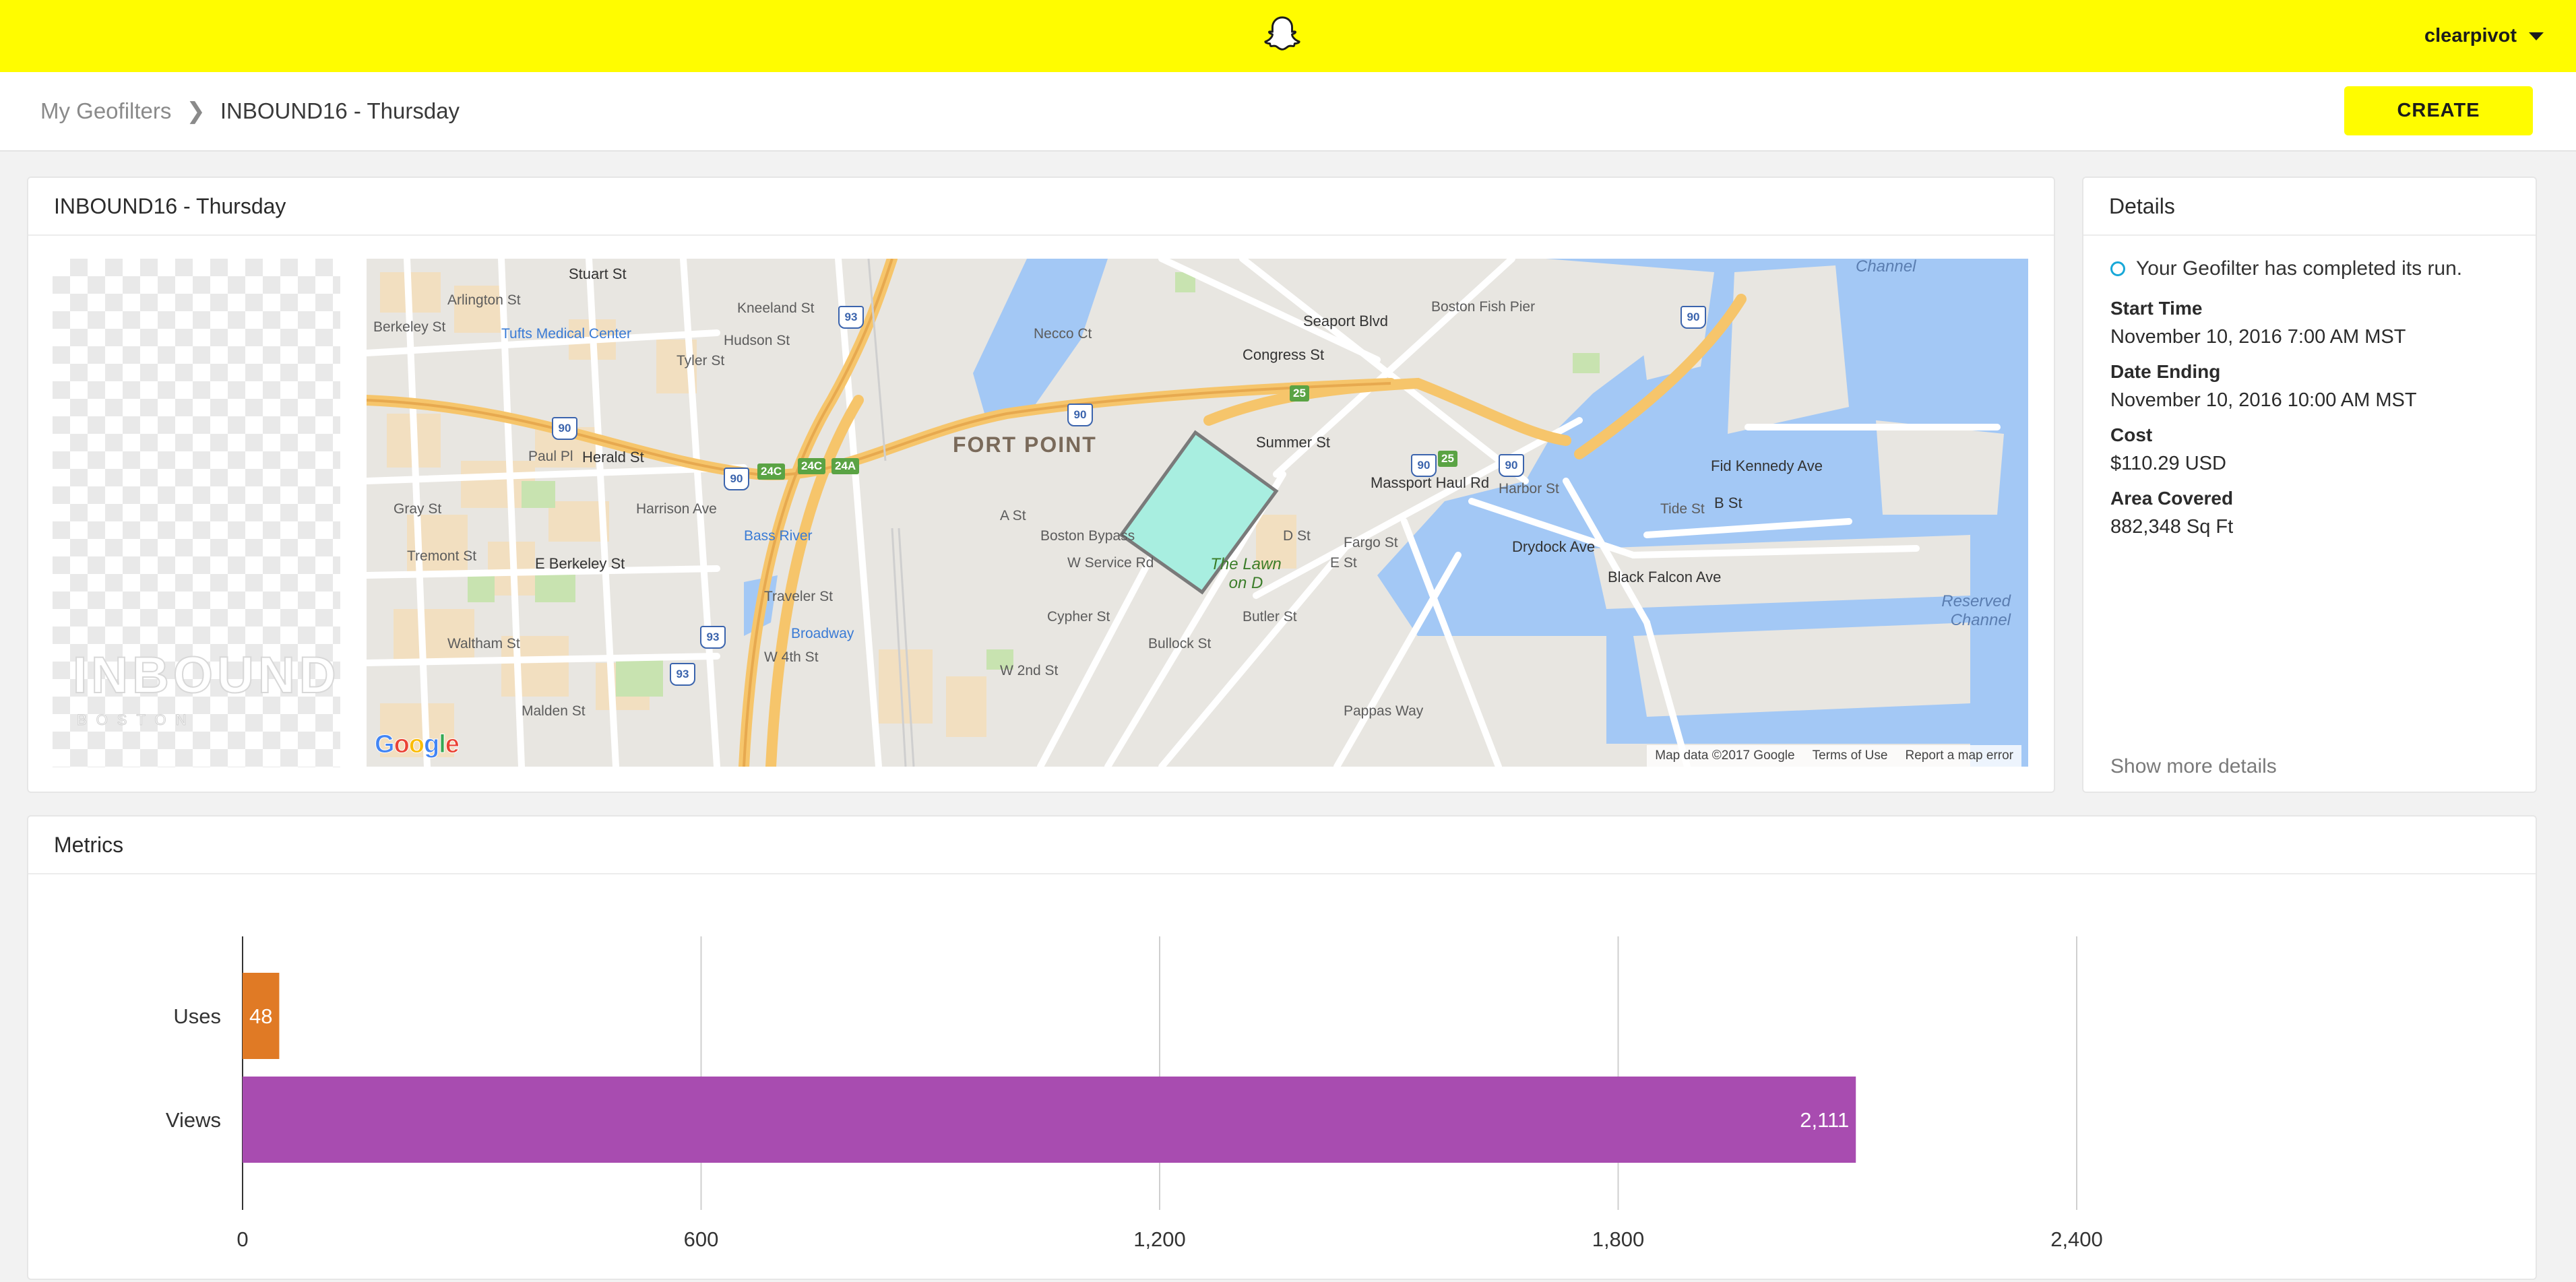  What do you see at coordinates (105, 111) in the screenshot?
I see `breadcrumb-my-geofilters: My Geofilters` at bounding box center [105, 111].